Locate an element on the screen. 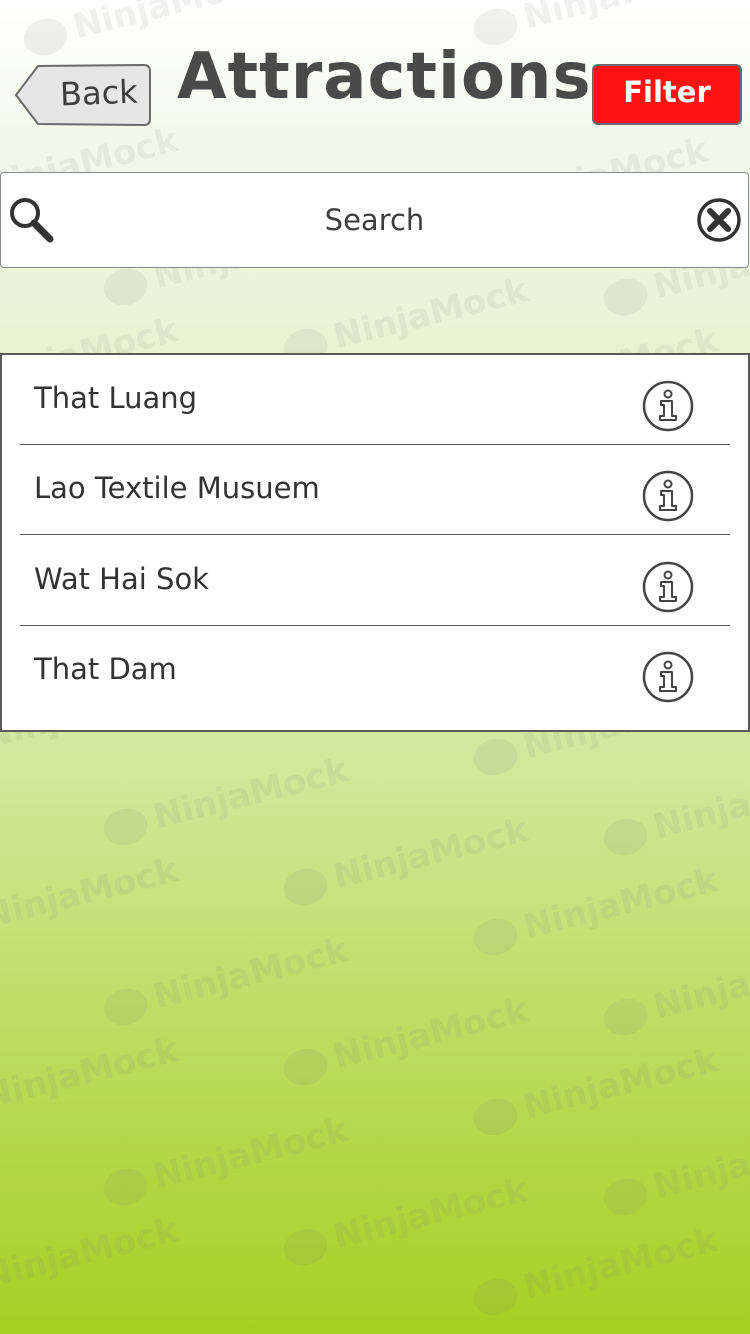 This screenshot has width=750, height=1334. list-item-label: Lao Textile Musuem is located at coordinates (177, 488).